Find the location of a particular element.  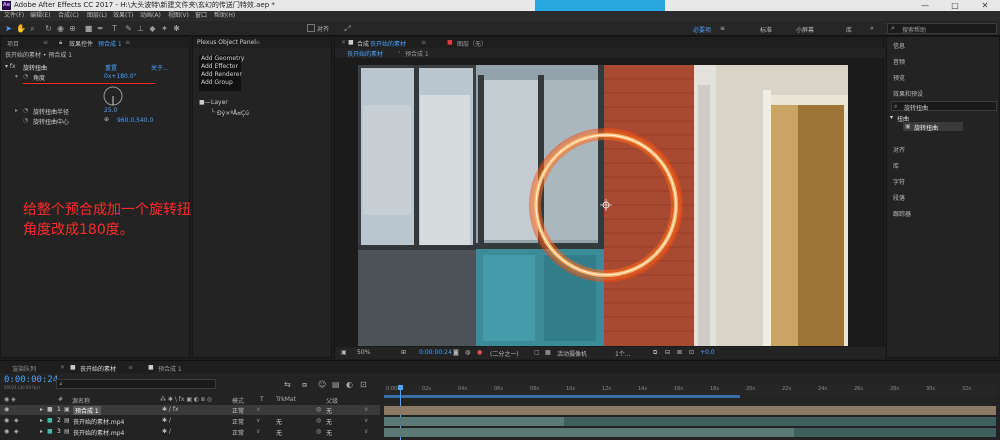

workspace-library: 库 is located at coordinates (849, 29).